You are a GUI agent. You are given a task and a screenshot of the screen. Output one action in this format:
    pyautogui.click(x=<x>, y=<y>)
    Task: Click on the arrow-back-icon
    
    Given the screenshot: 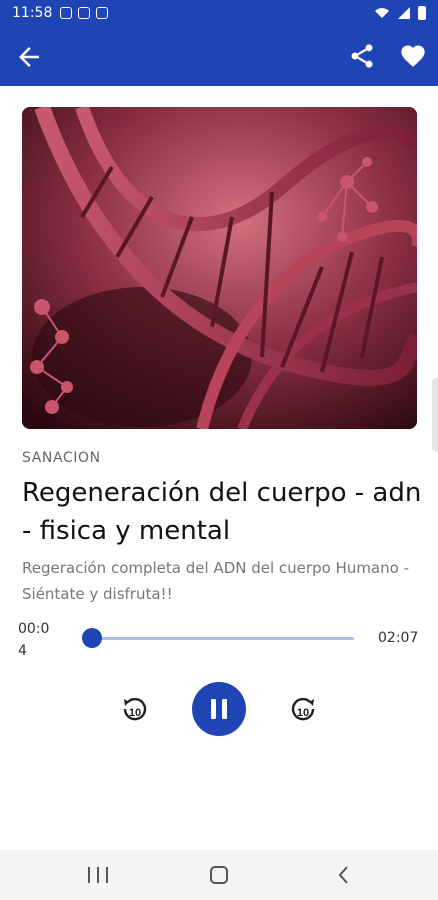 What is the action you would take?
    pyautogui.click(x=29, y=57)
    